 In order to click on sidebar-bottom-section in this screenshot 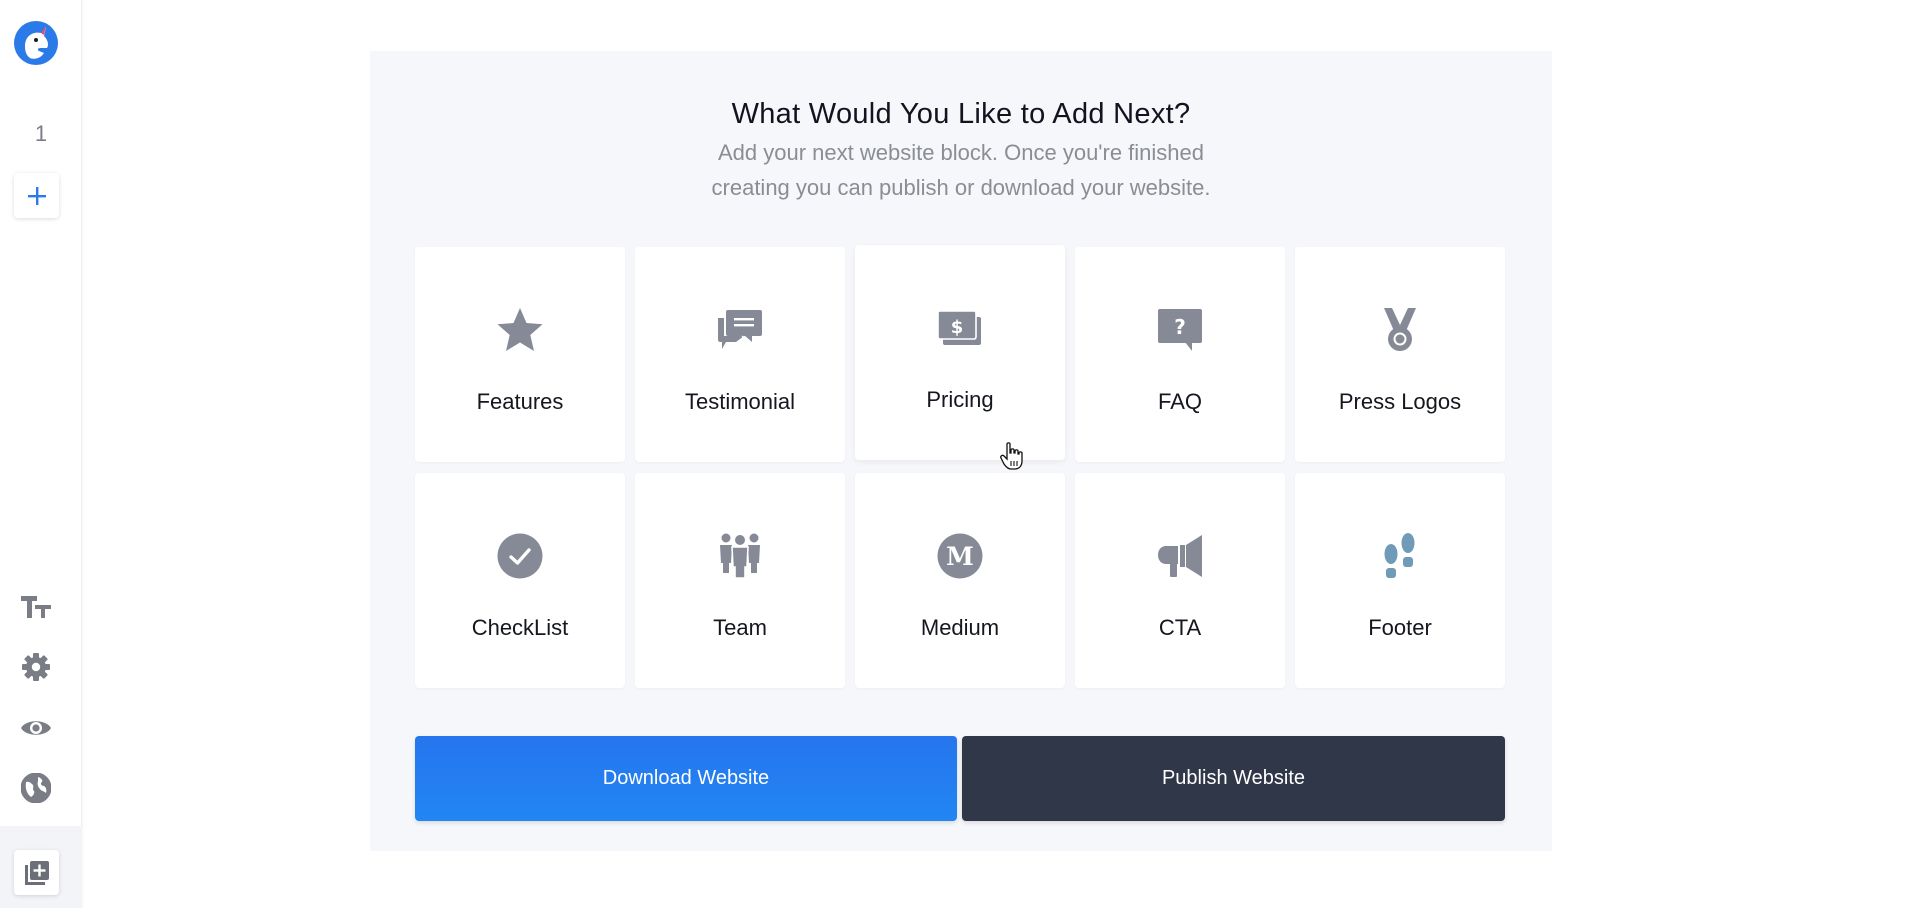, I will do `click(41, 867)`.